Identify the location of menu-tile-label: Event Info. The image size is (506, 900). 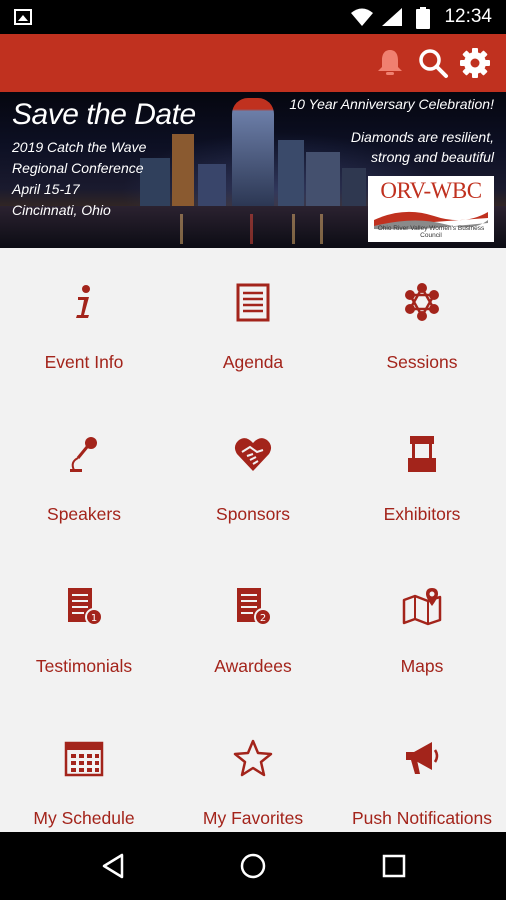
(84, 362).